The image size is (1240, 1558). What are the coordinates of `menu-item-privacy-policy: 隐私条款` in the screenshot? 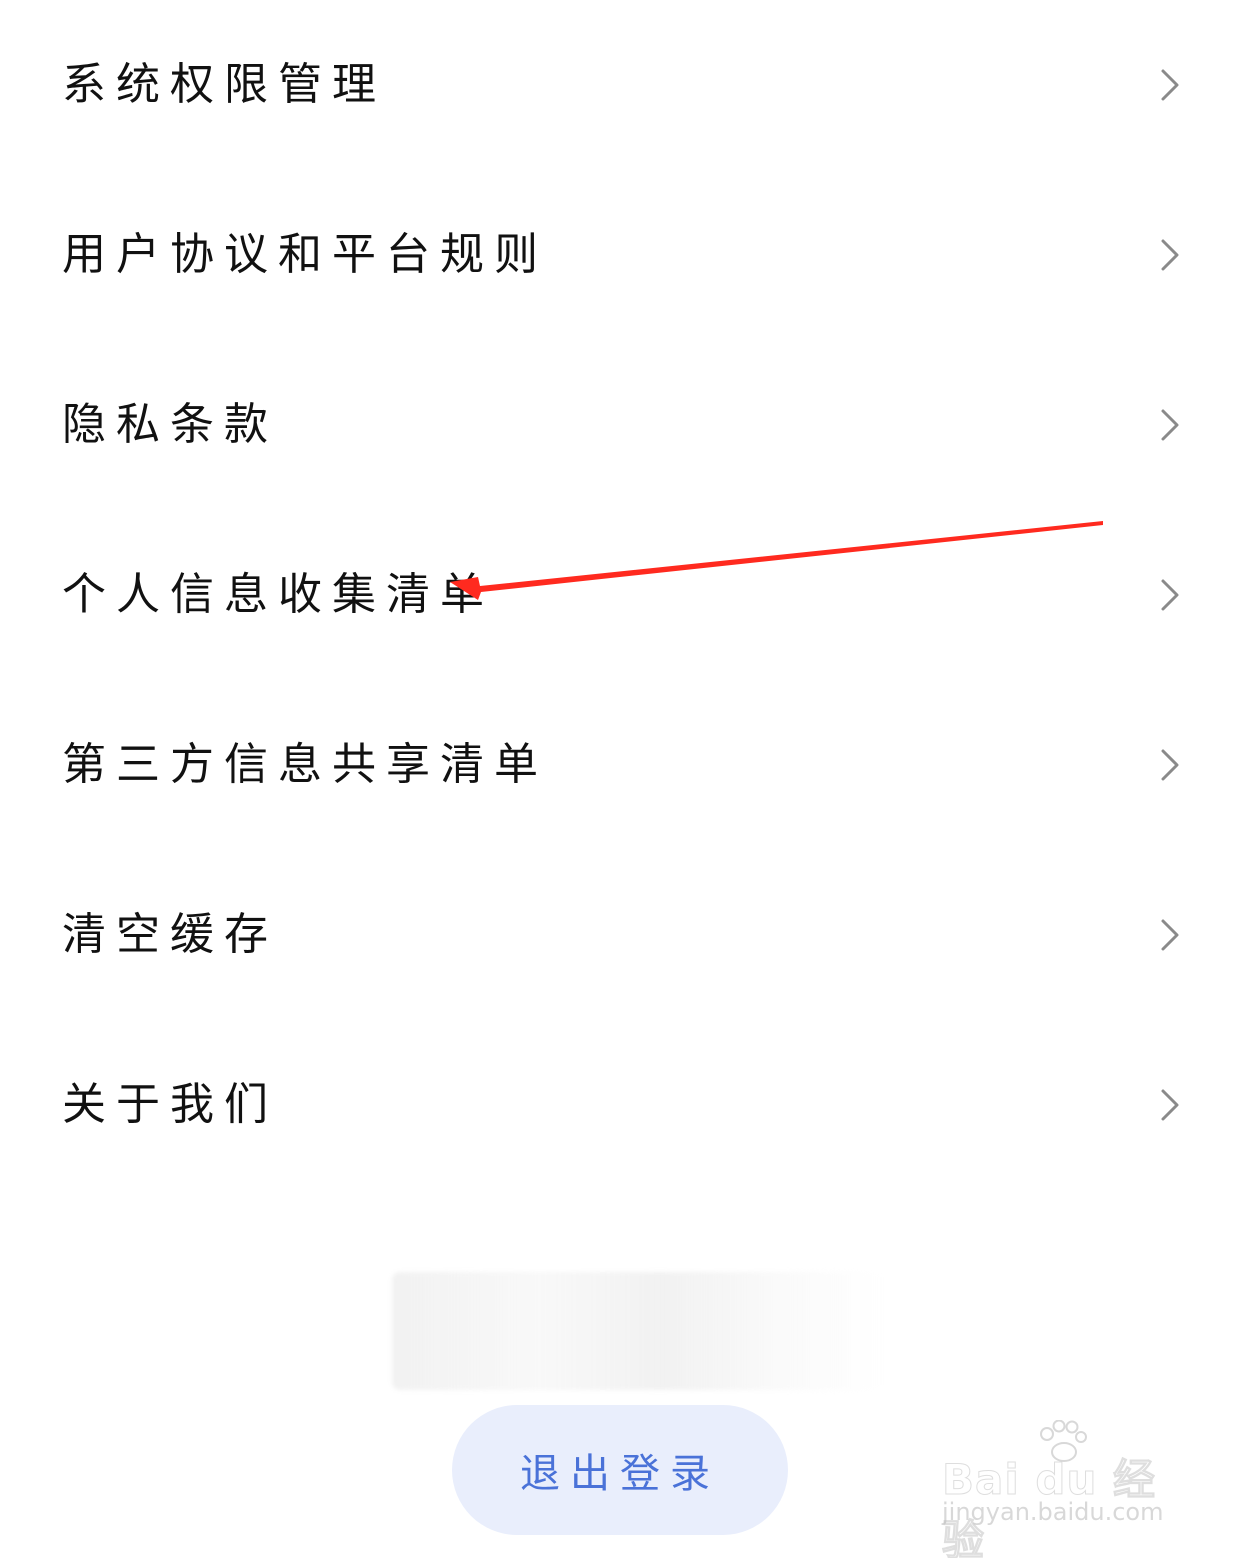 It's located at (620, 425).